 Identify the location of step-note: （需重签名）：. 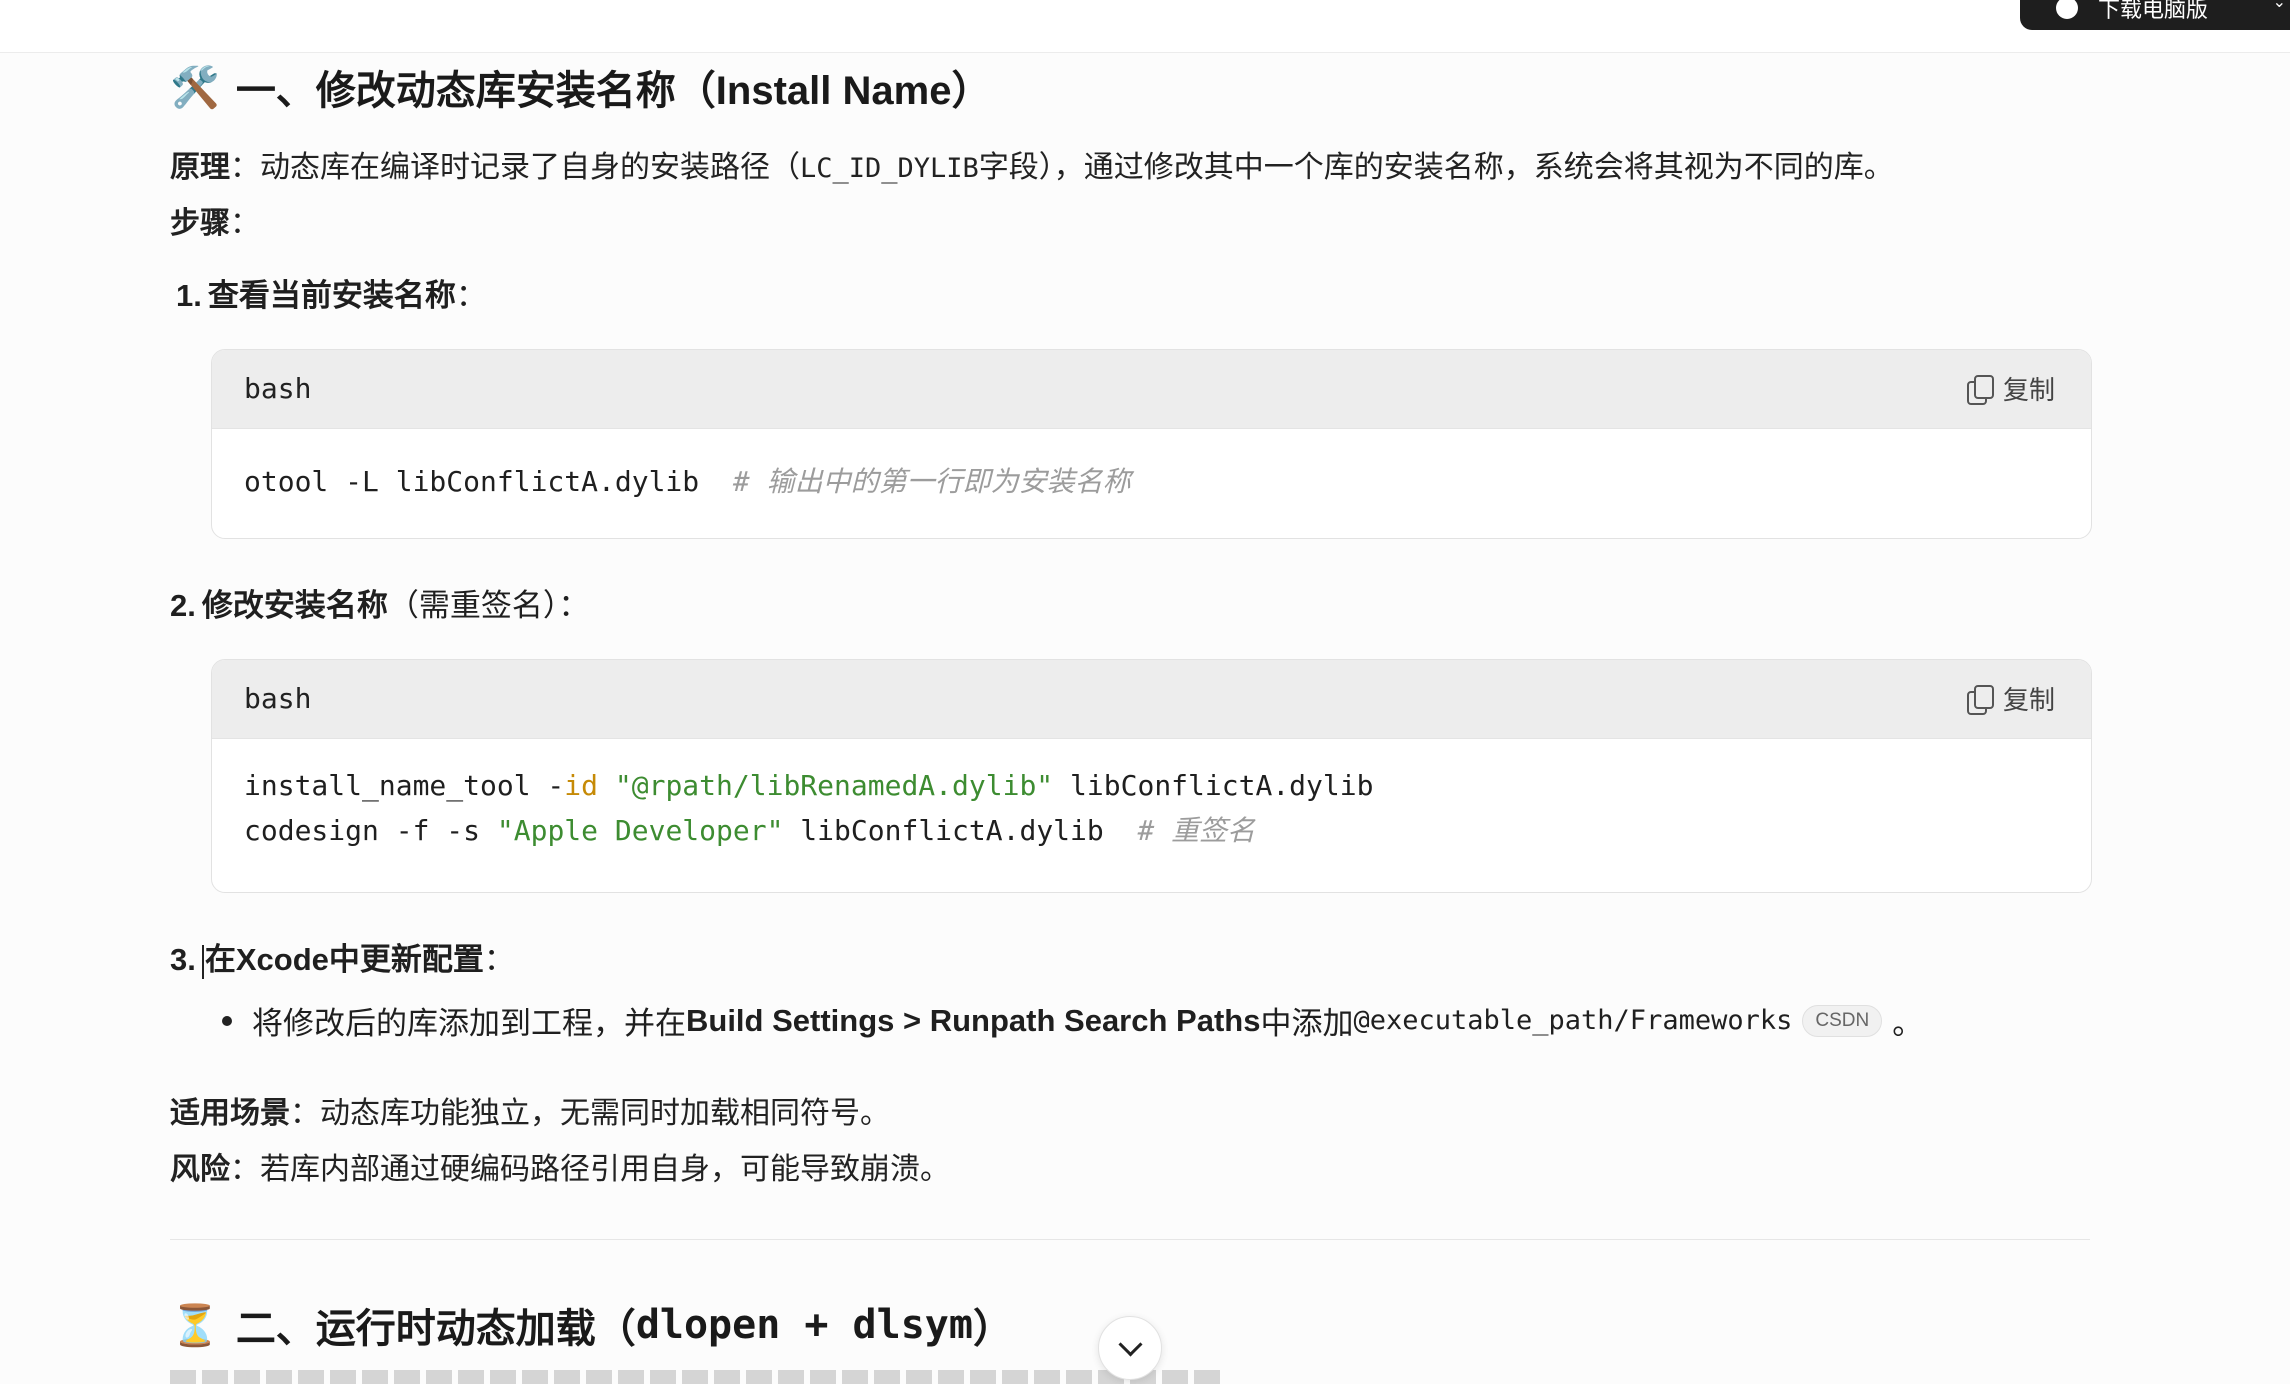
(488, 605).